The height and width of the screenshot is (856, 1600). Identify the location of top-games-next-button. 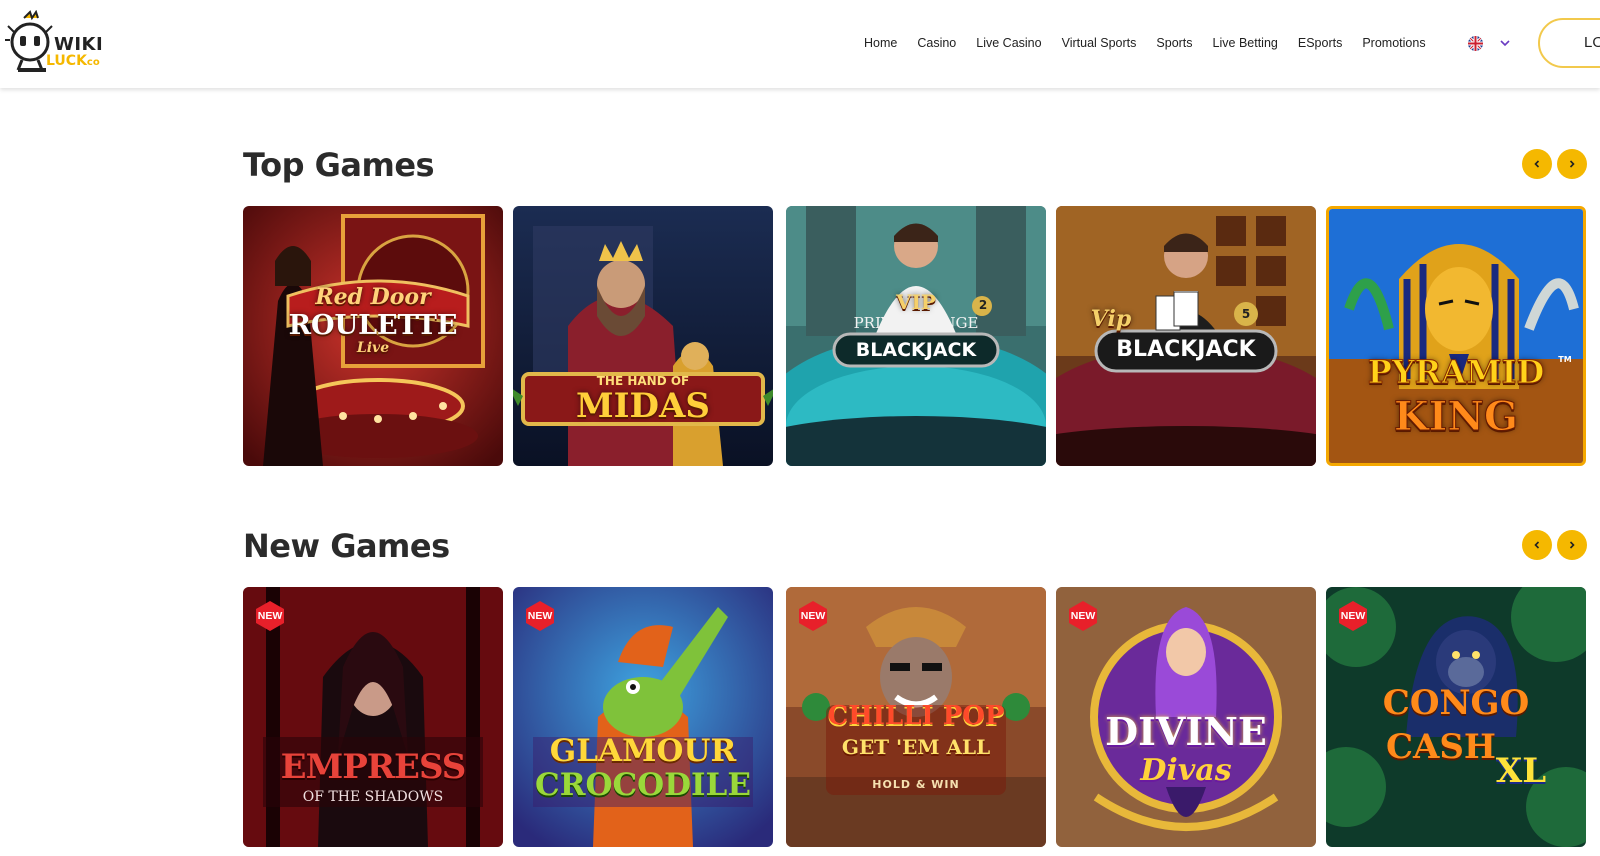
(1572, 164).